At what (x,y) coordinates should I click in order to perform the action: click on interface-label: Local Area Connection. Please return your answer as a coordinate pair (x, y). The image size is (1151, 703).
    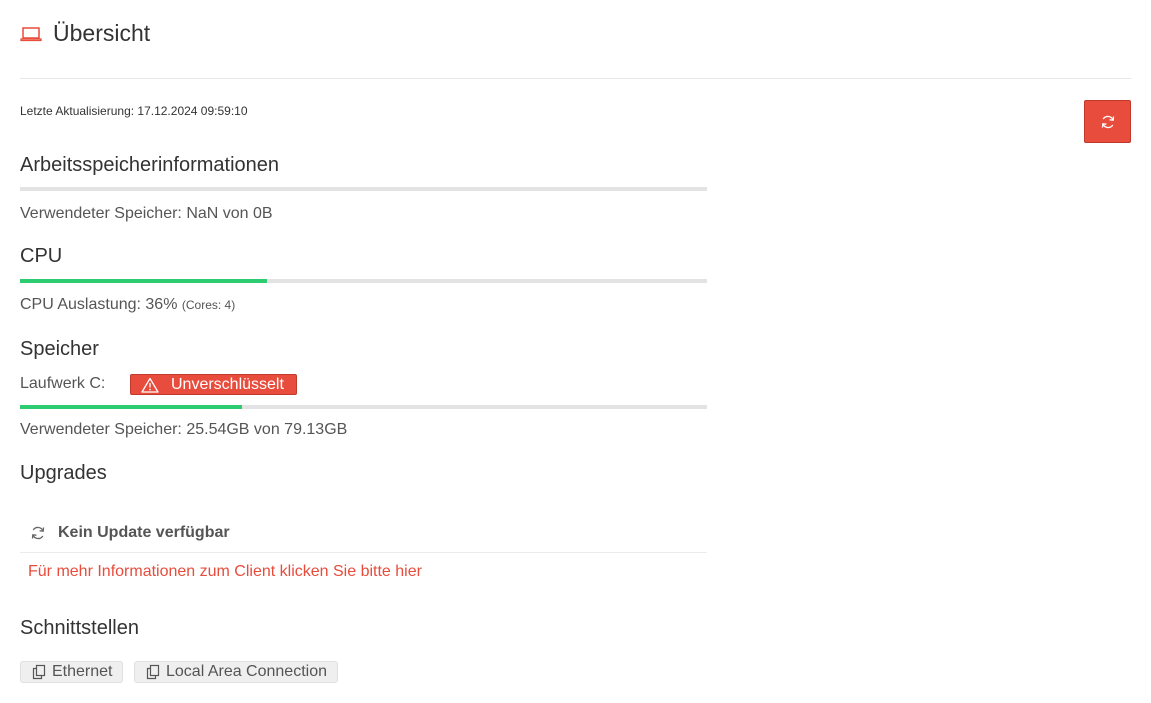
    Looking at the image, I should click on (246, 671).